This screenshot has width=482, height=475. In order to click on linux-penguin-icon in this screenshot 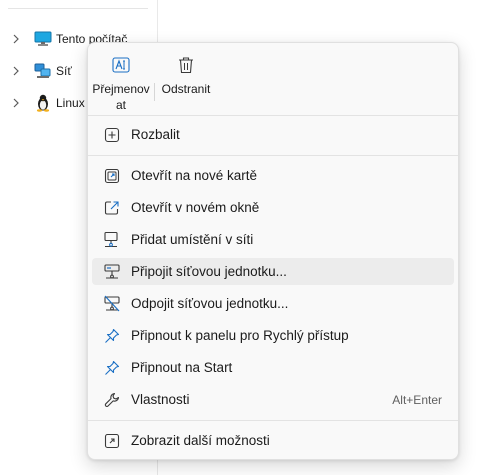, I will do `click(43, 103)`.